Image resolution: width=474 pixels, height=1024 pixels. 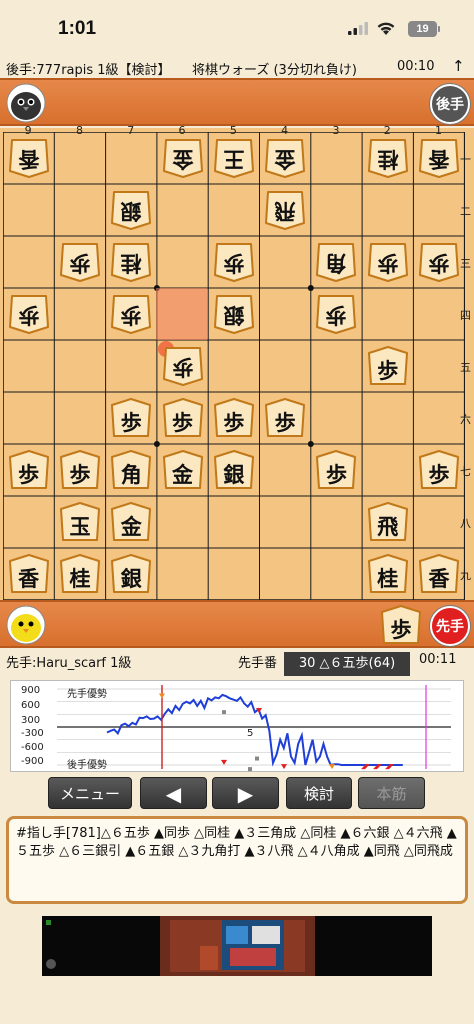 What do you see at coordinates (131, 470) in the screenshot?
I see `sente-piece: 角` at bounding box center [131, 470].